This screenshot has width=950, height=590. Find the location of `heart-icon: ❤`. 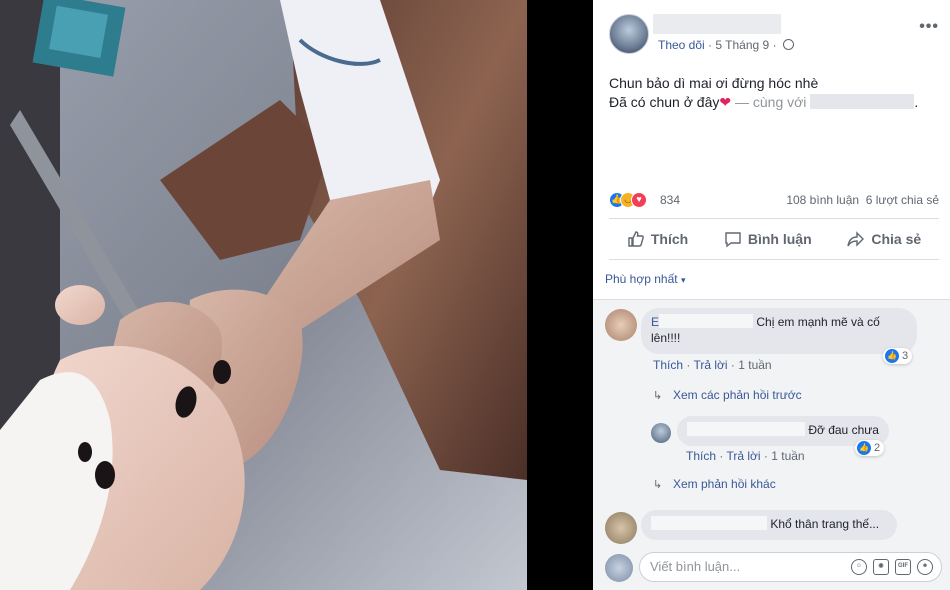

heart-icon: ❤ is located at coordinates (725, 102).